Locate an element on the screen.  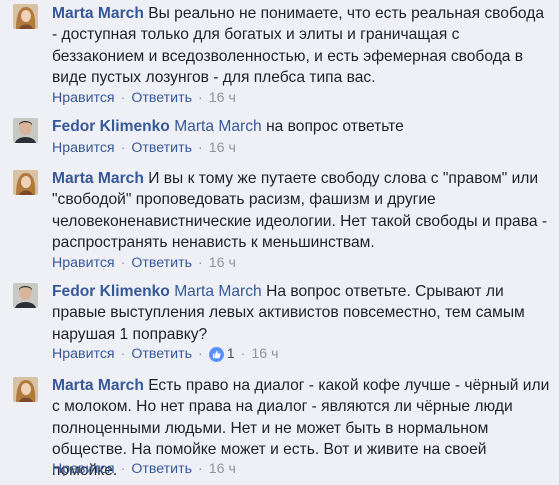
reaction-summary: 1 is located at coordinates (221, 354).